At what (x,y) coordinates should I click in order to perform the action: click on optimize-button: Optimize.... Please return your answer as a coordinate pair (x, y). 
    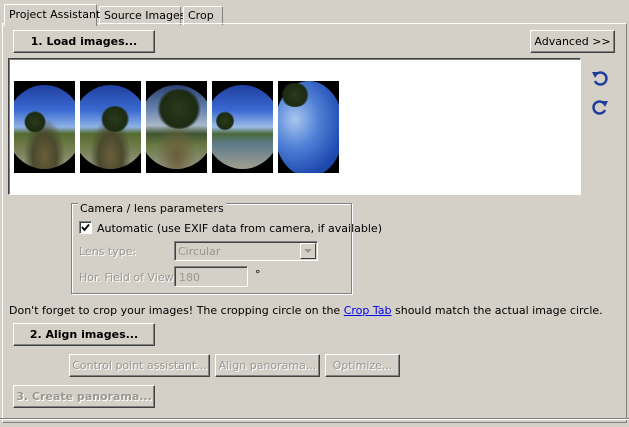
    Looking at the image, I should click on (362, 365).